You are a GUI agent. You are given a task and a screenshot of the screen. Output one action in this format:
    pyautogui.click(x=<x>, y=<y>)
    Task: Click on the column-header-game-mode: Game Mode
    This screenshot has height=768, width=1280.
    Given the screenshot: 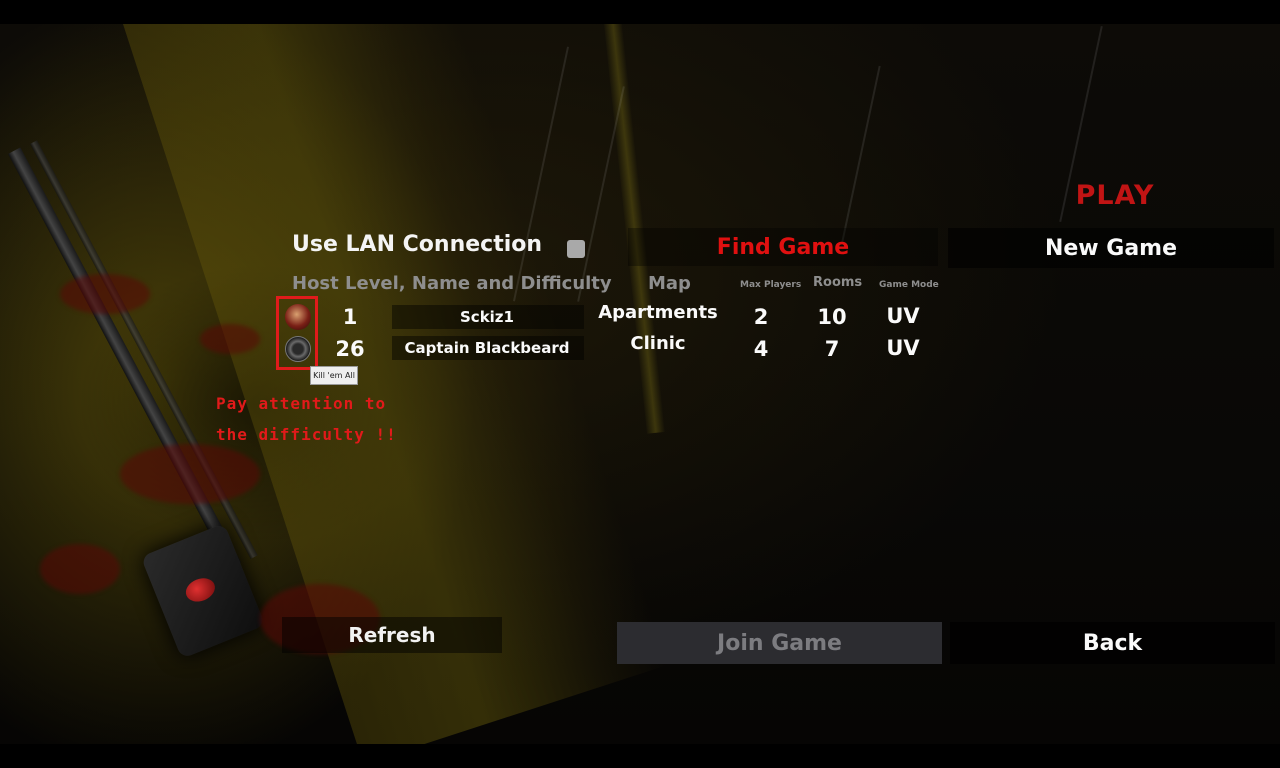 What is the action you would take?
    pyautogui.click(x=909, y=285)
    